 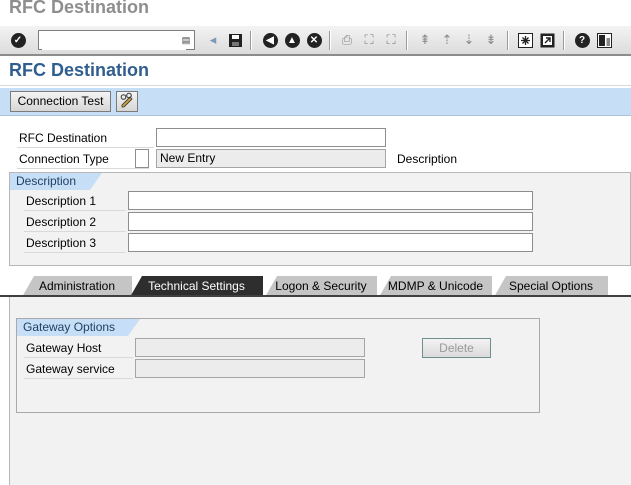 What do you see at coordinates (582, 40) in the screenshot?
I see `help-icon: ?` at bounding box center [582, 40].